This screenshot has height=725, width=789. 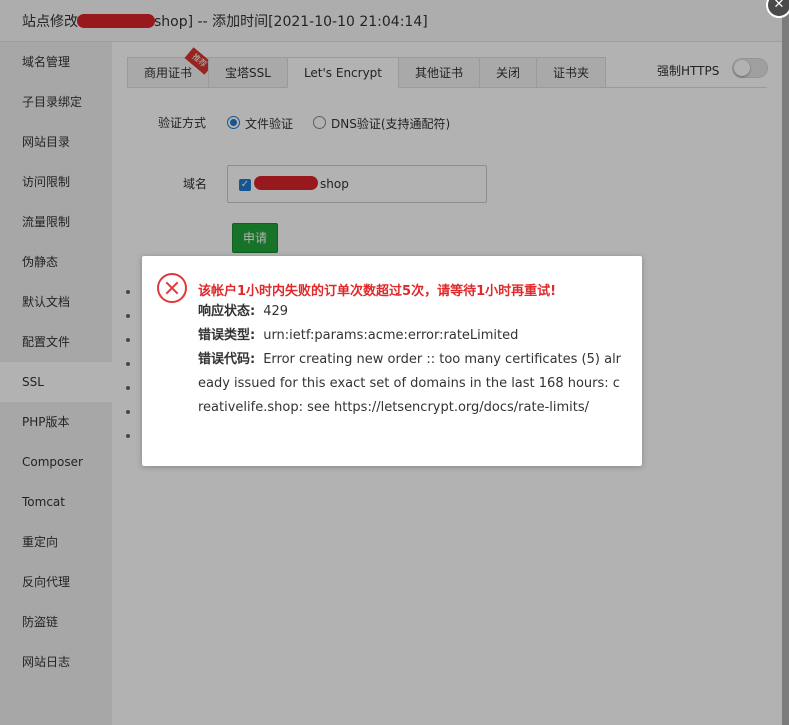 What do you see at coordinates (227, 359) in the screenshot?
I see `error-code-label: 错误代码:` at bounding box center [227, 359].